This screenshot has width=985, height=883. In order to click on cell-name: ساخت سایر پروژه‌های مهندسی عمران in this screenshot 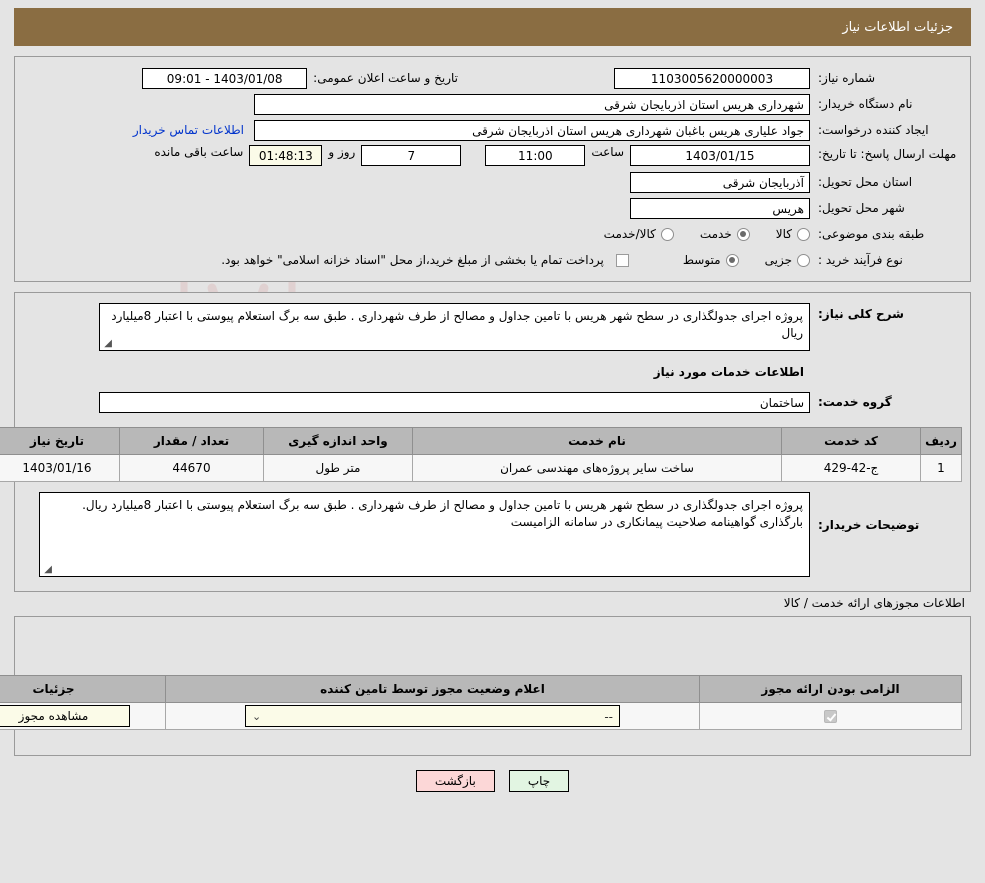, I will do `click(597, 468)`.